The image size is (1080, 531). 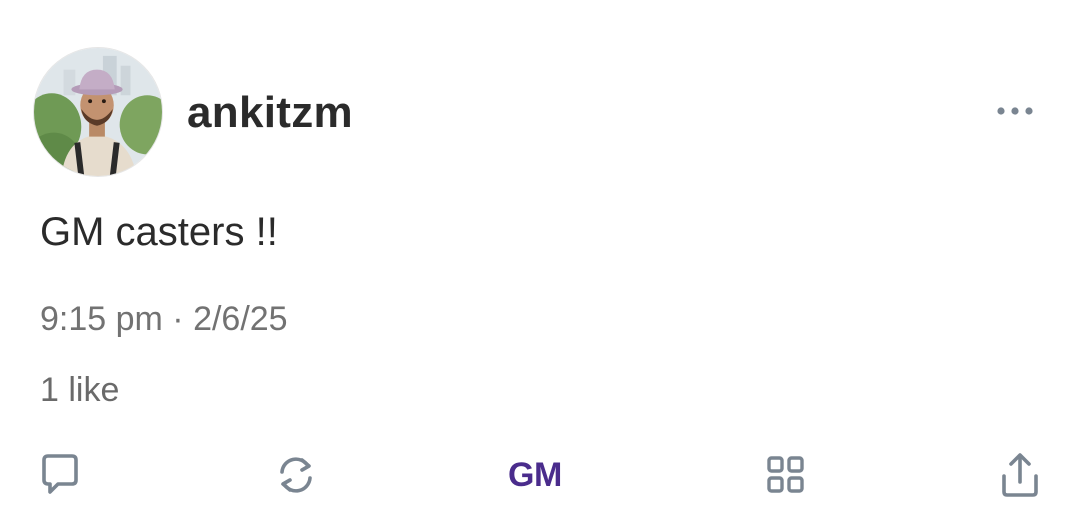 I want to click on avatar-photo, so click(x=98, y=112).